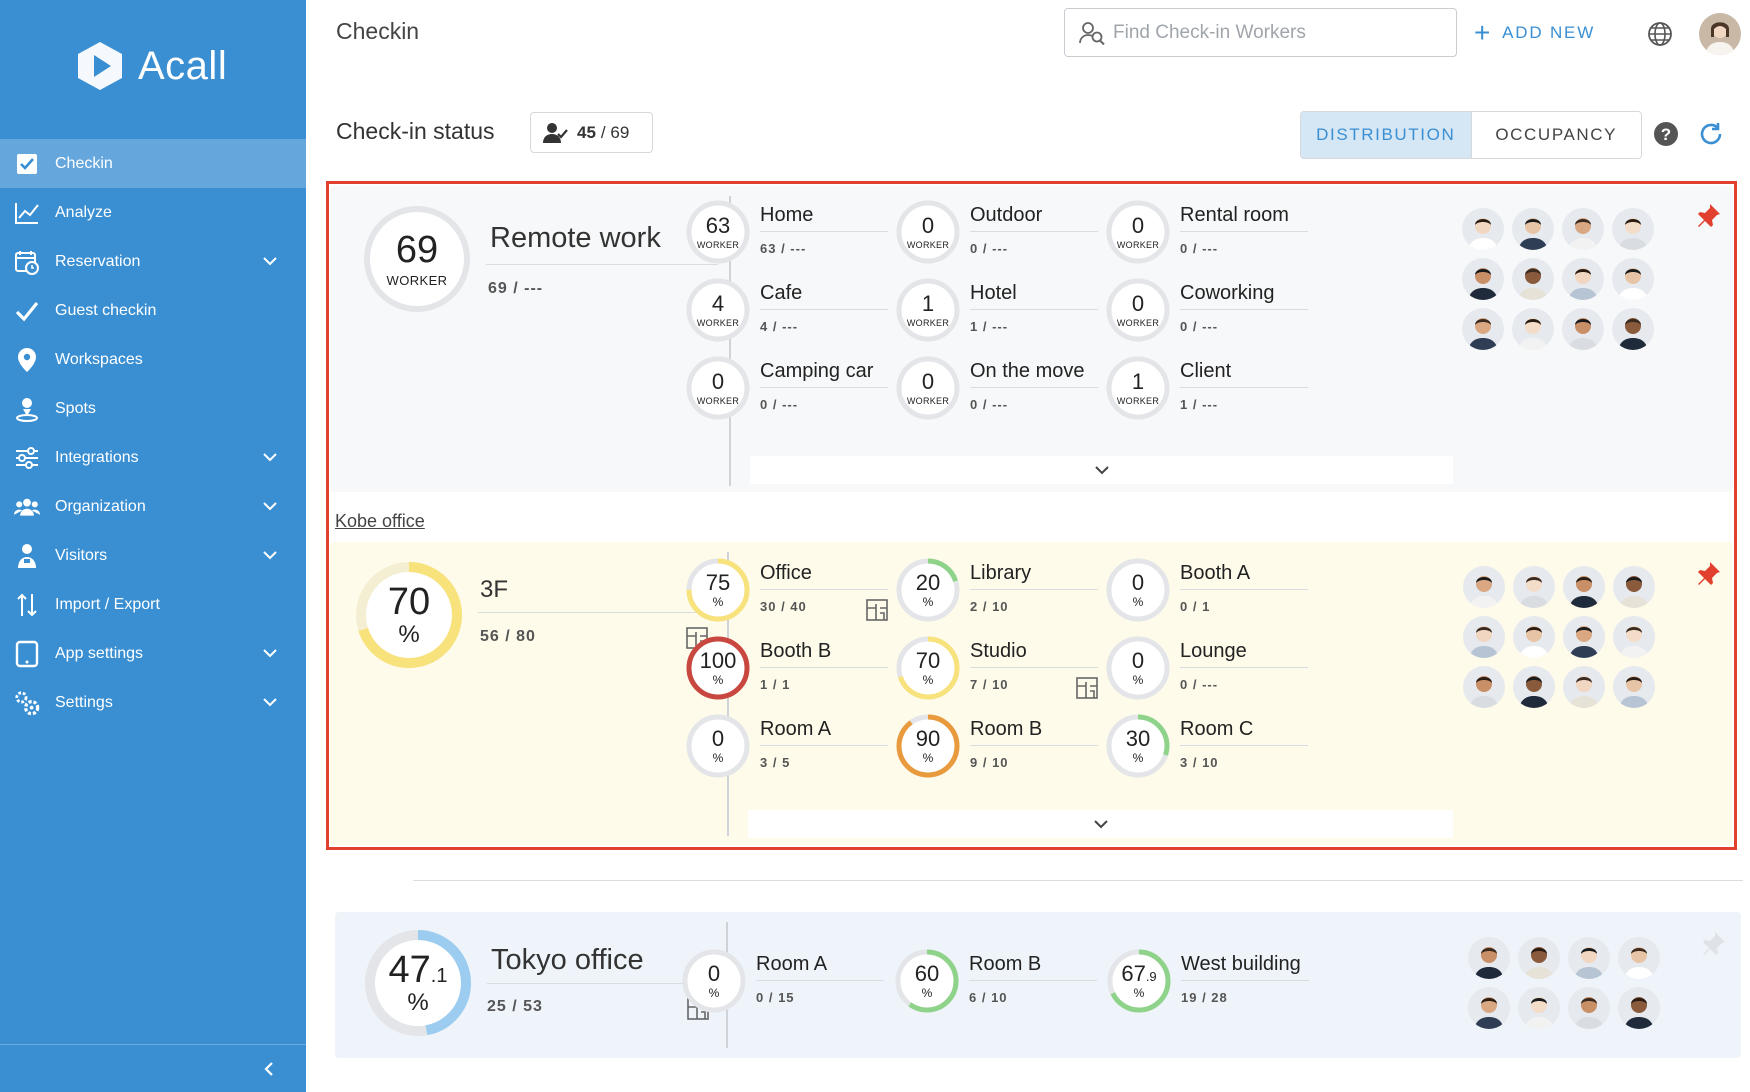 Image resolution: width=1750 pixels, height=1092 pixels. What do you see at coordinates (27, 164) in the screenshot?
I see `checkbox-icon` at bounding box center [27, 164].